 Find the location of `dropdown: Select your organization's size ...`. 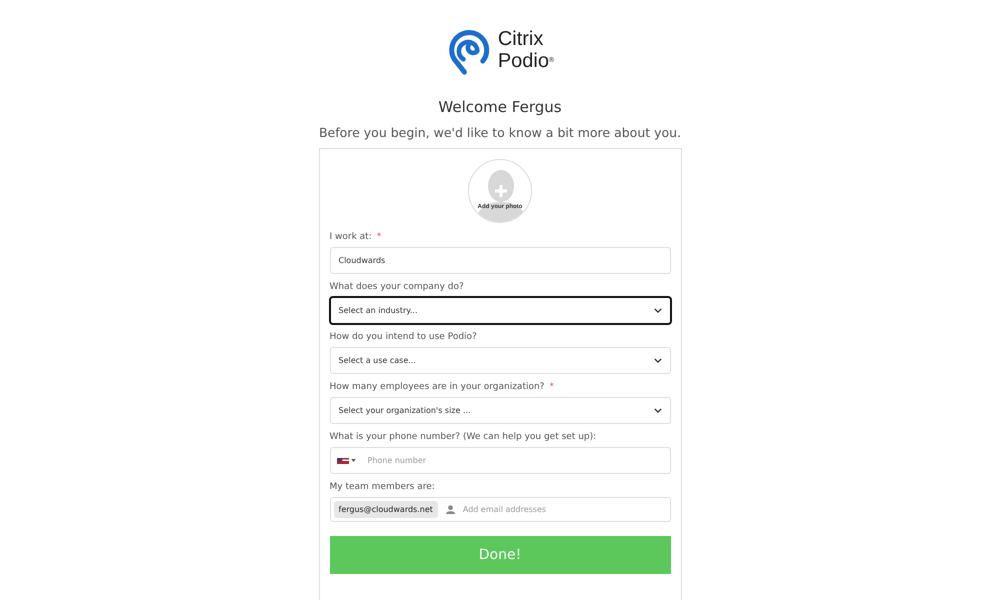

dropdown: Select your organization's size ... is located at coordinates (500, 410).